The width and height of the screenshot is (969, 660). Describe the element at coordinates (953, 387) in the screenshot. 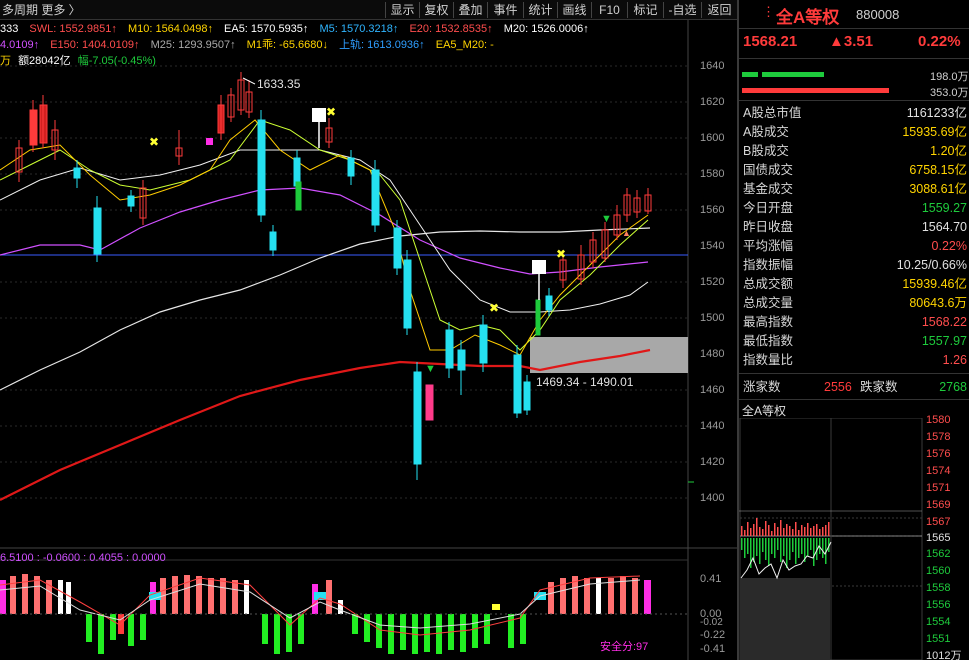

I see `down-count: 2768` at that location.